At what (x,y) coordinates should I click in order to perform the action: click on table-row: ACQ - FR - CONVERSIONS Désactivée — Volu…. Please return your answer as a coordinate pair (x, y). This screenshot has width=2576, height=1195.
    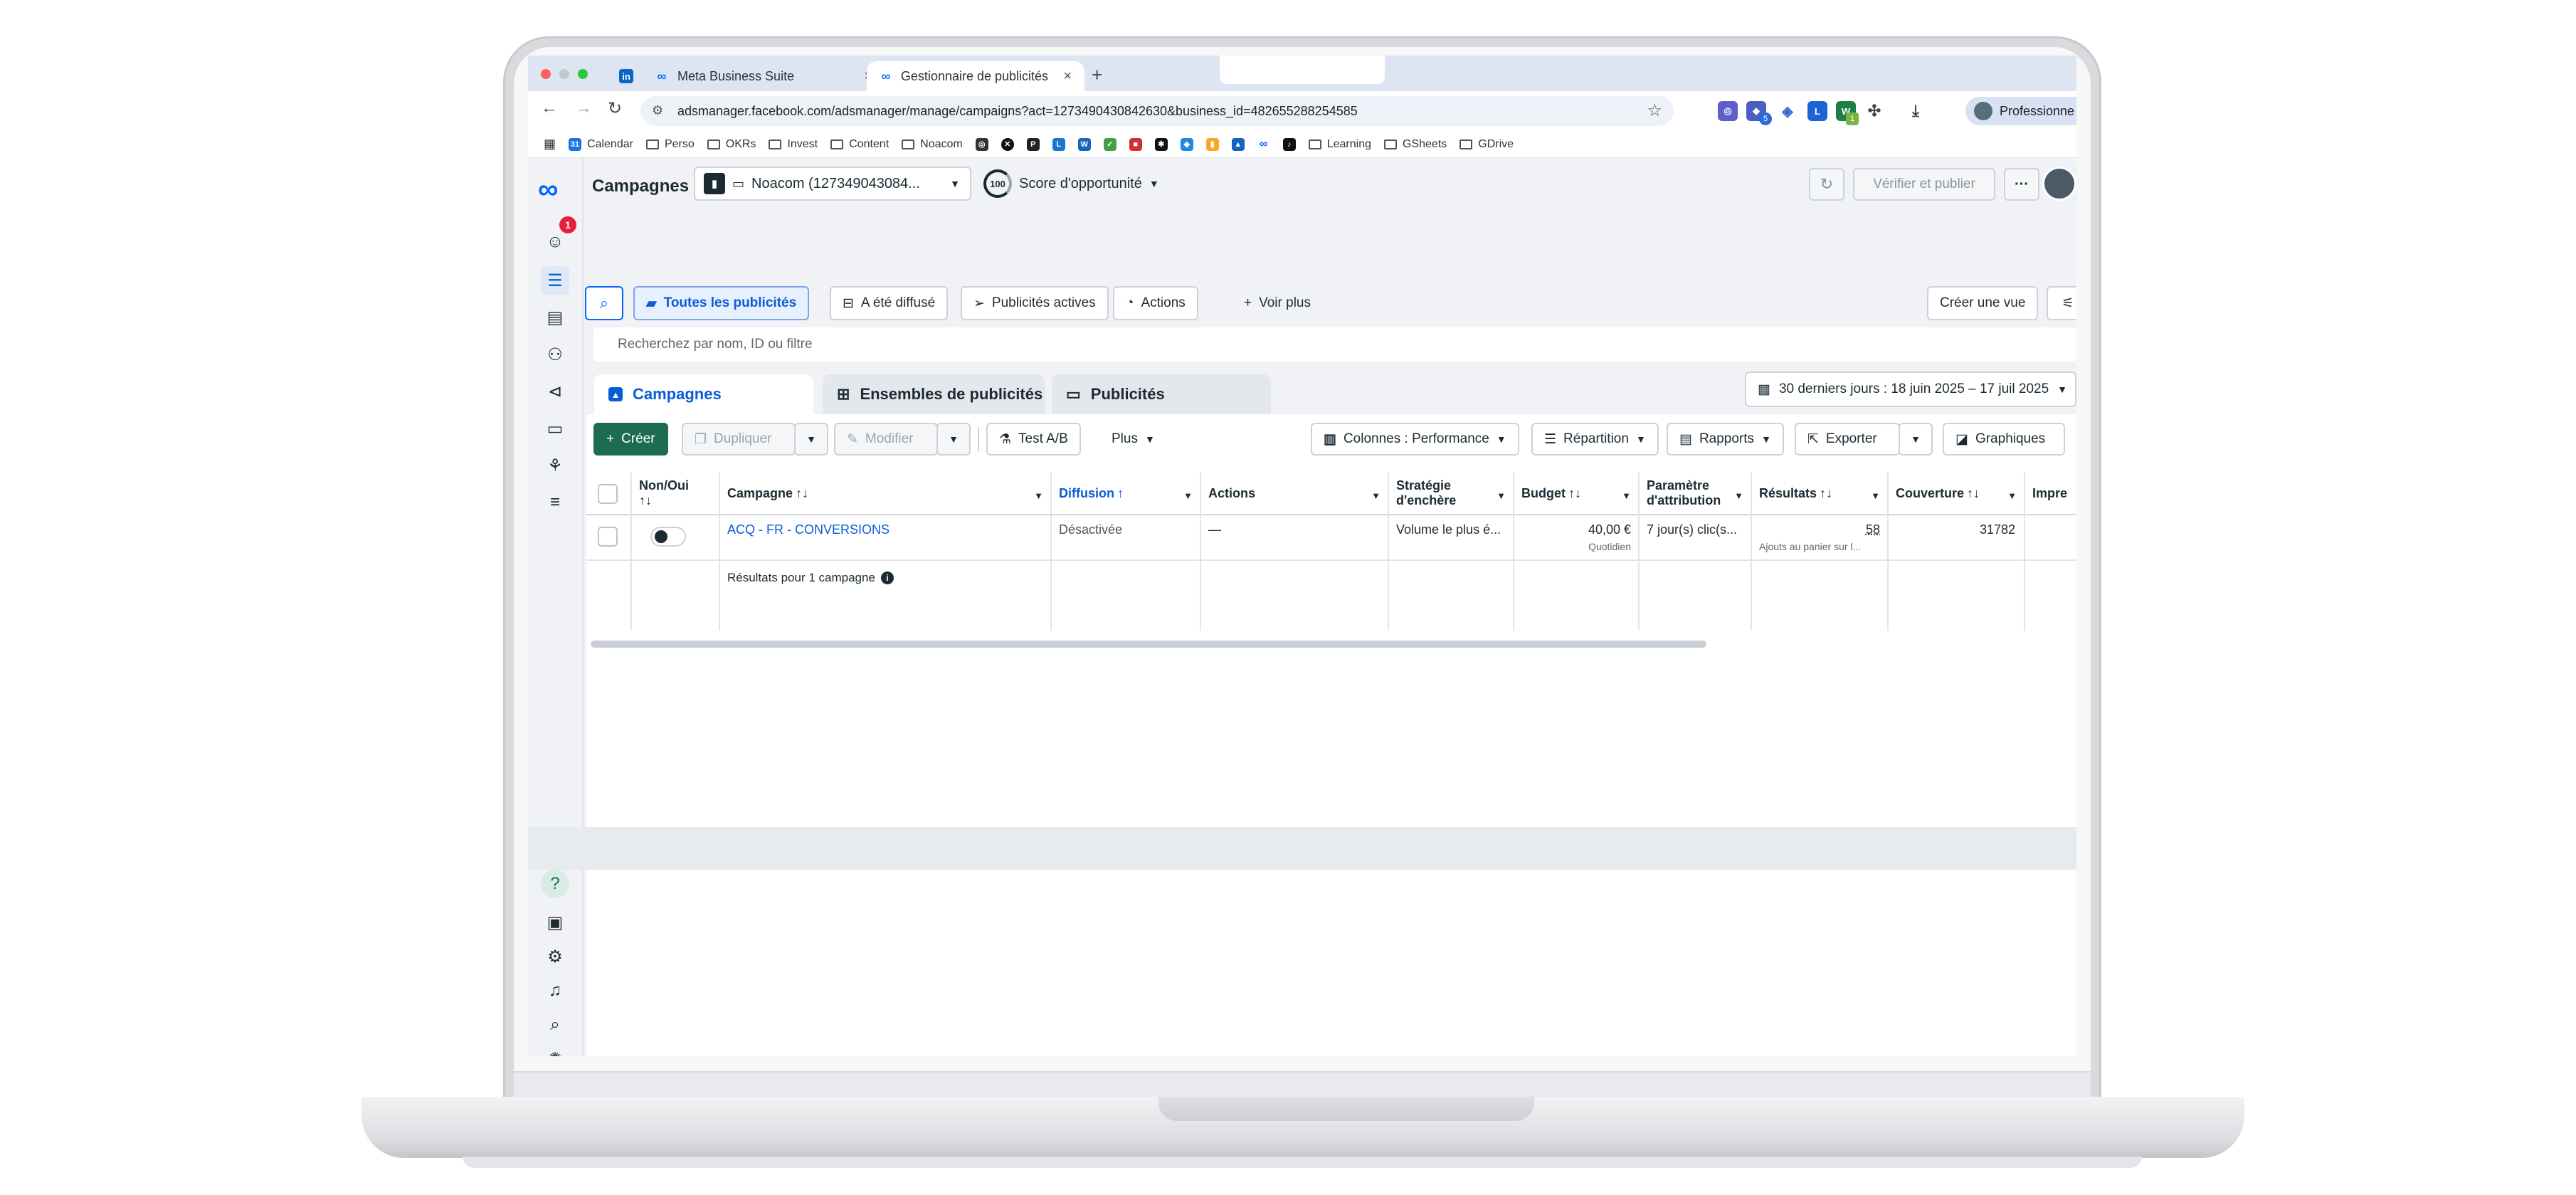
    Looking at the image, I should click on (1331, 538).